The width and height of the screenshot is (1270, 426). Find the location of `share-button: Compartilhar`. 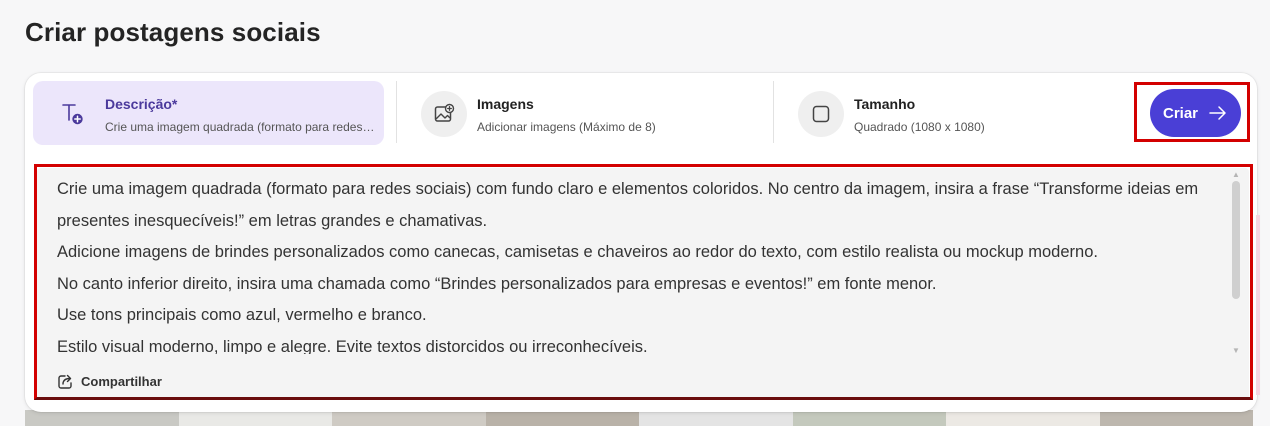

share-button: Compartilhar is located at coordinates (109, 381).